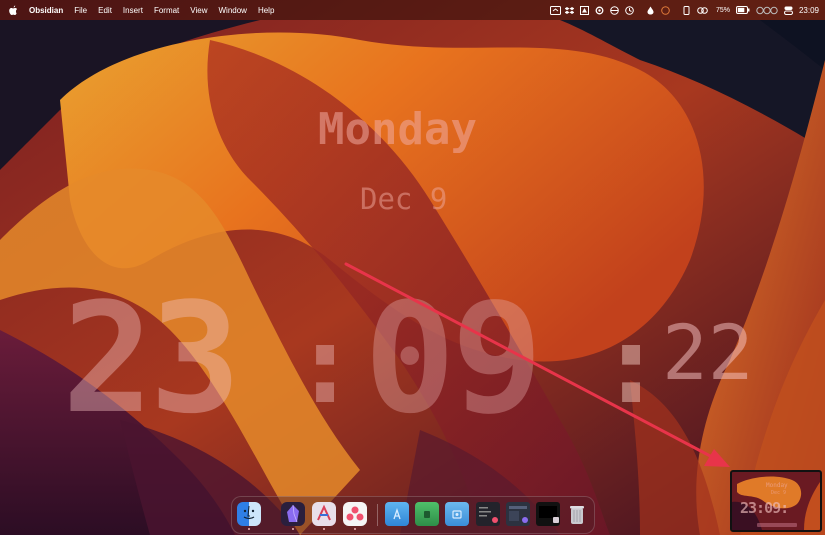  I want to click on clock-minutes: 09, so click(453, 358).